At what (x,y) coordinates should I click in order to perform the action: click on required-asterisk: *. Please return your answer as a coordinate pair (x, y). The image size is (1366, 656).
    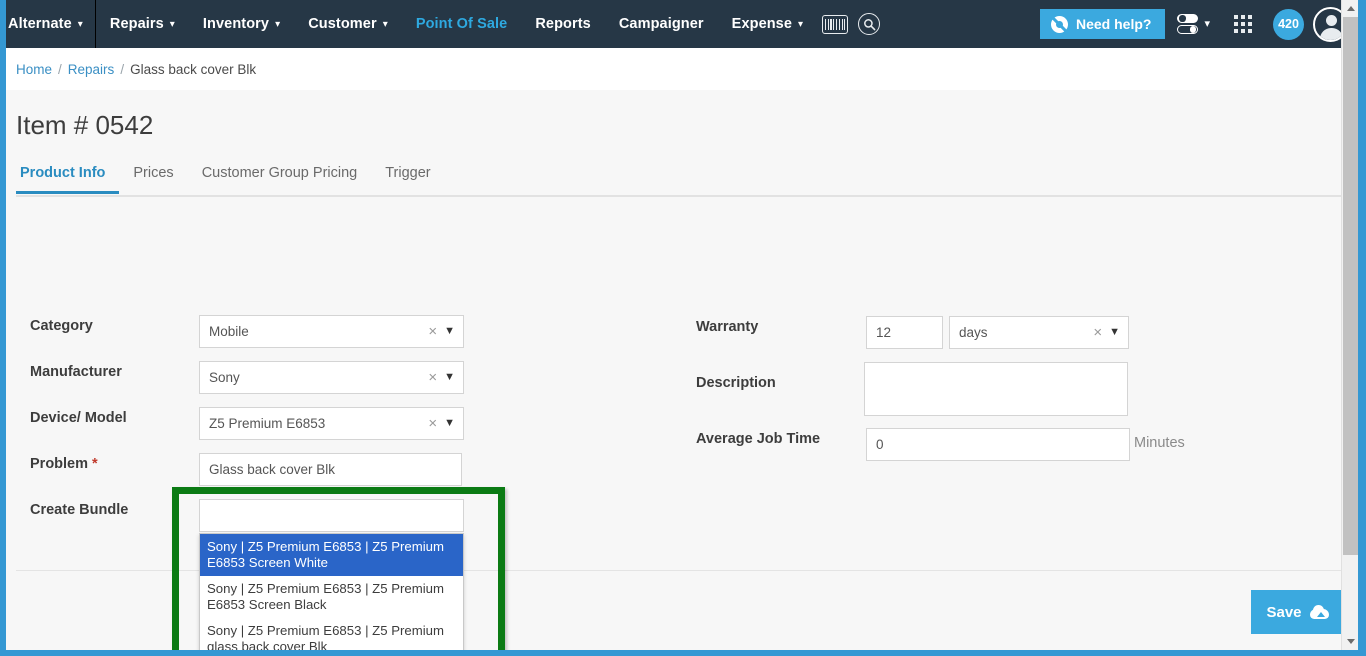
    Looking at the image, I should click on (95, 464).